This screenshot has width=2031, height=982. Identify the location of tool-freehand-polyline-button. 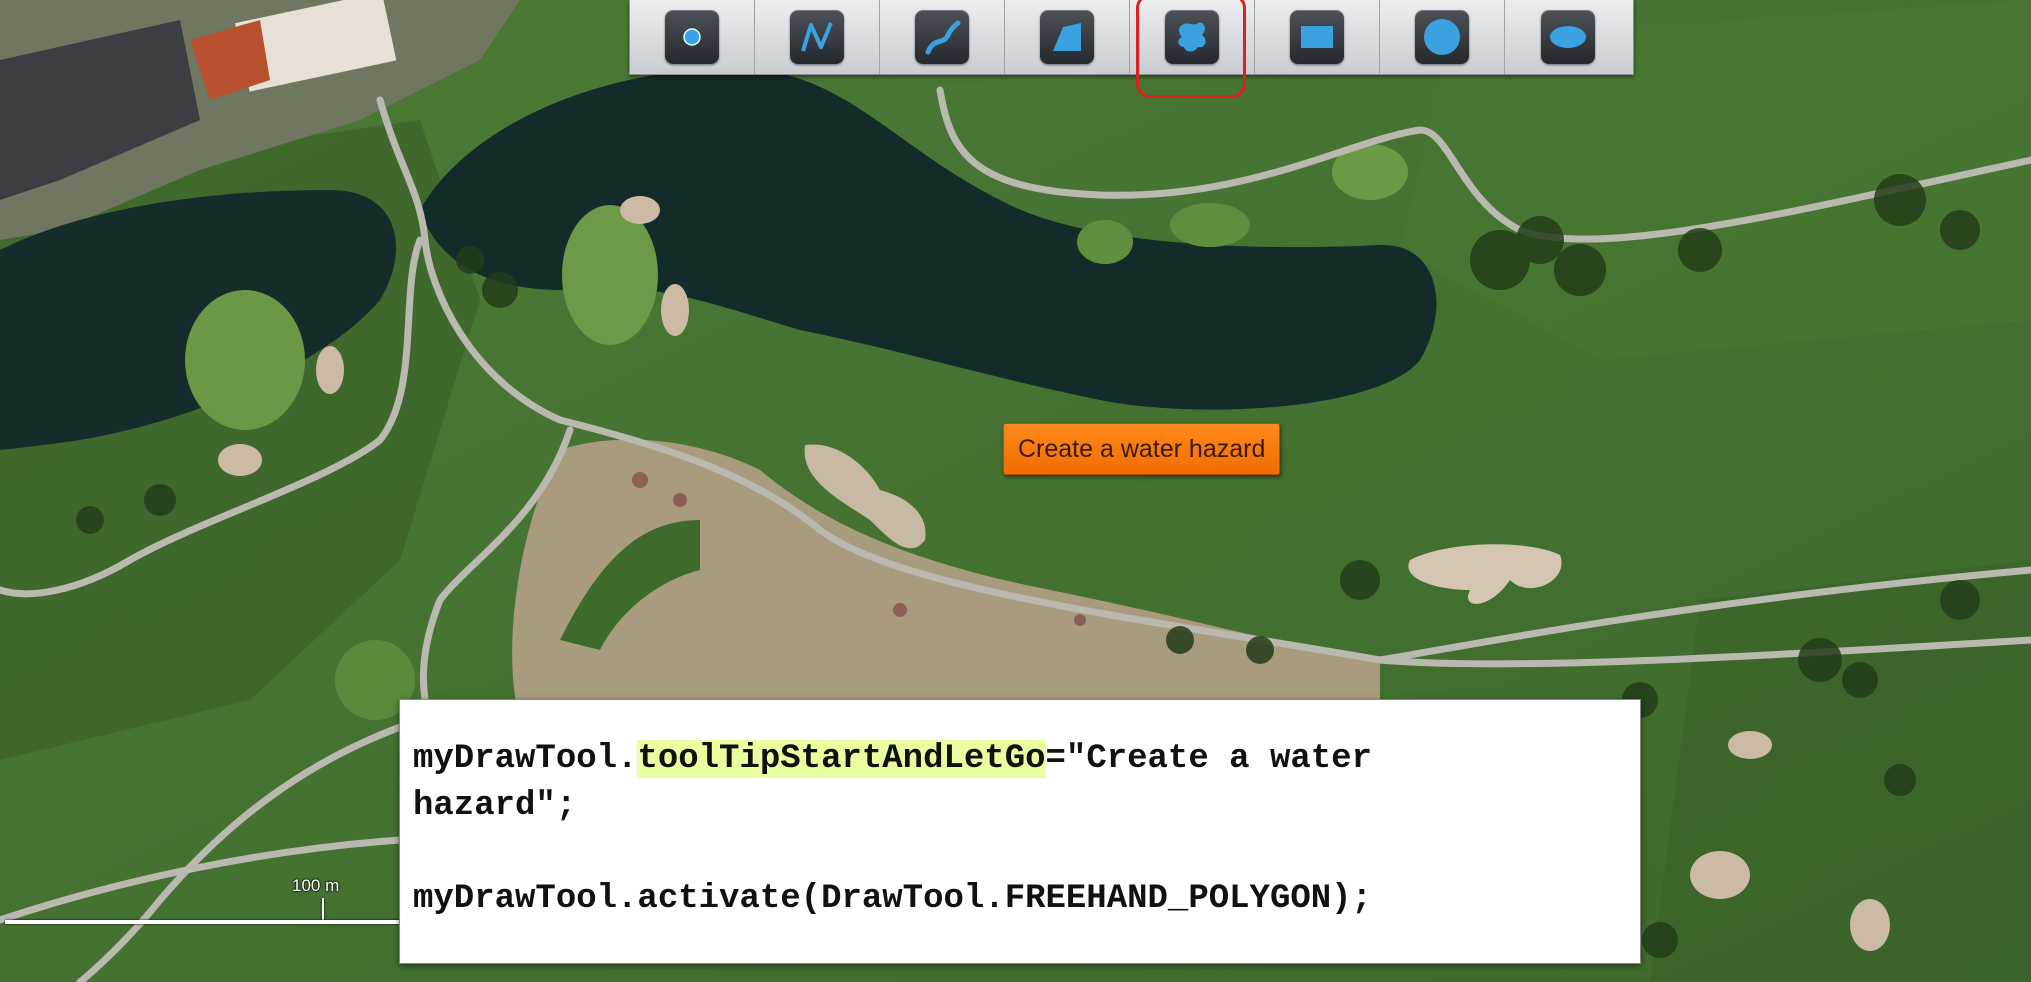
(942, 37).